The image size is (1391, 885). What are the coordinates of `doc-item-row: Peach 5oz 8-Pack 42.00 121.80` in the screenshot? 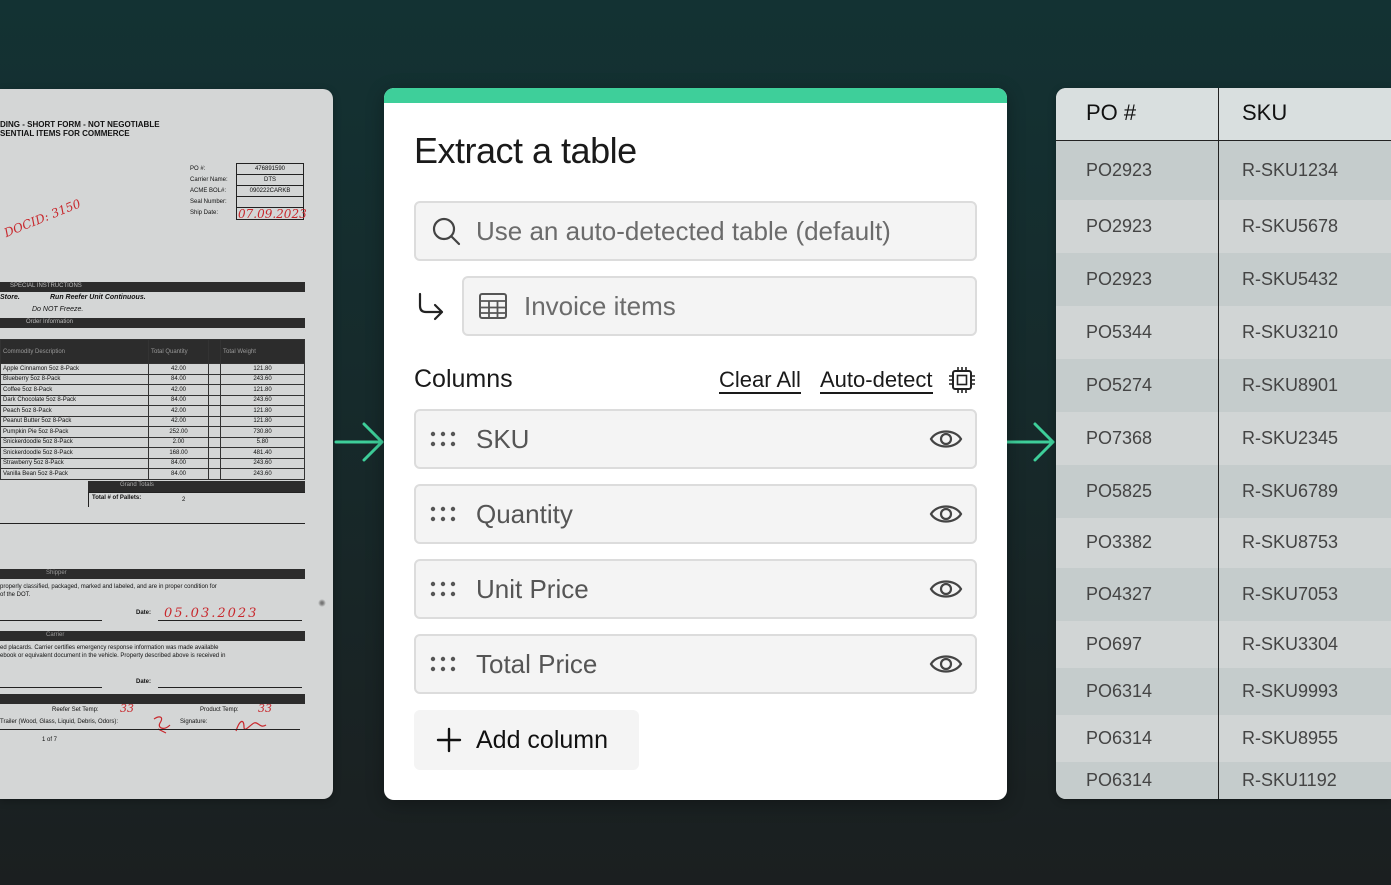 It's located at (152, 411).